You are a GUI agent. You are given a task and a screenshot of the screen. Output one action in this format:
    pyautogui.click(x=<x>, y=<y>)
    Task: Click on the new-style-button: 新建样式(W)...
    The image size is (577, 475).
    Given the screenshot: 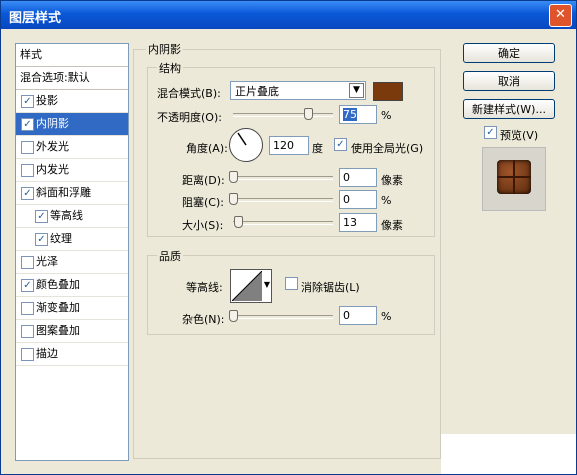 What is the action you would take?
    pyautogui.click(x=509, y=109)
    